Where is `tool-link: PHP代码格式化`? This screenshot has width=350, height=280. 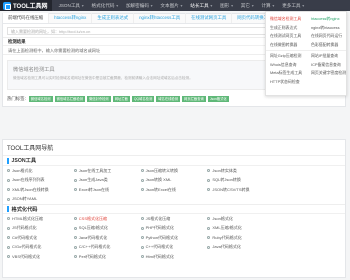 tool-link: PHP代码格式化 is located at coordinates (174, 229).